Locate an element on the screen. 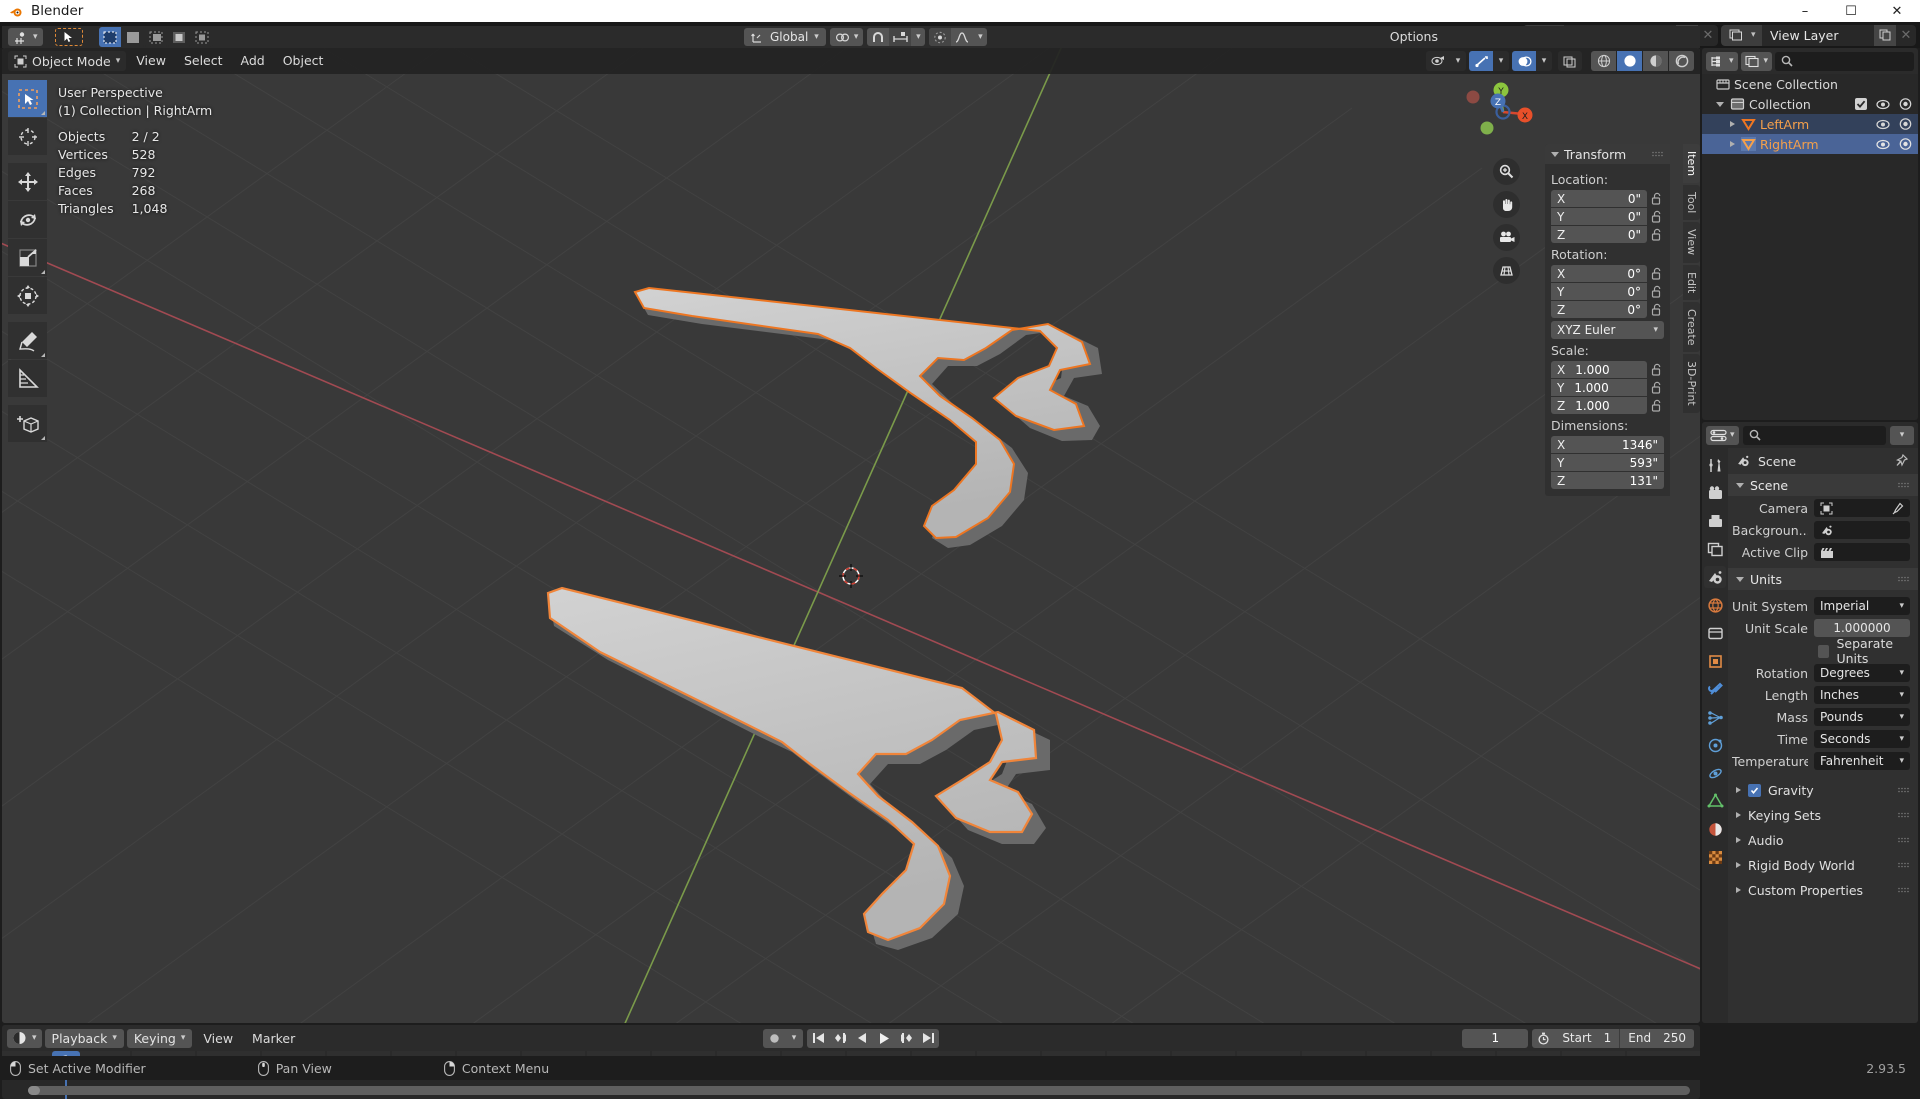 The width and height of the screenshot is (1920, 1099). properties-tab-physics is located at coordinates (1715, 745).